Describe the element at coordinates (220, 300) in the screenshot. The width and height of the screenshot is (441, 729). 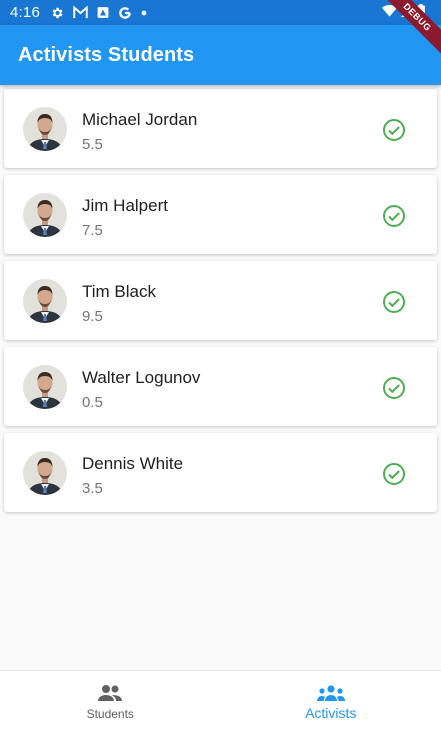
I see `list-item: Tim Black 9.5` at that location.